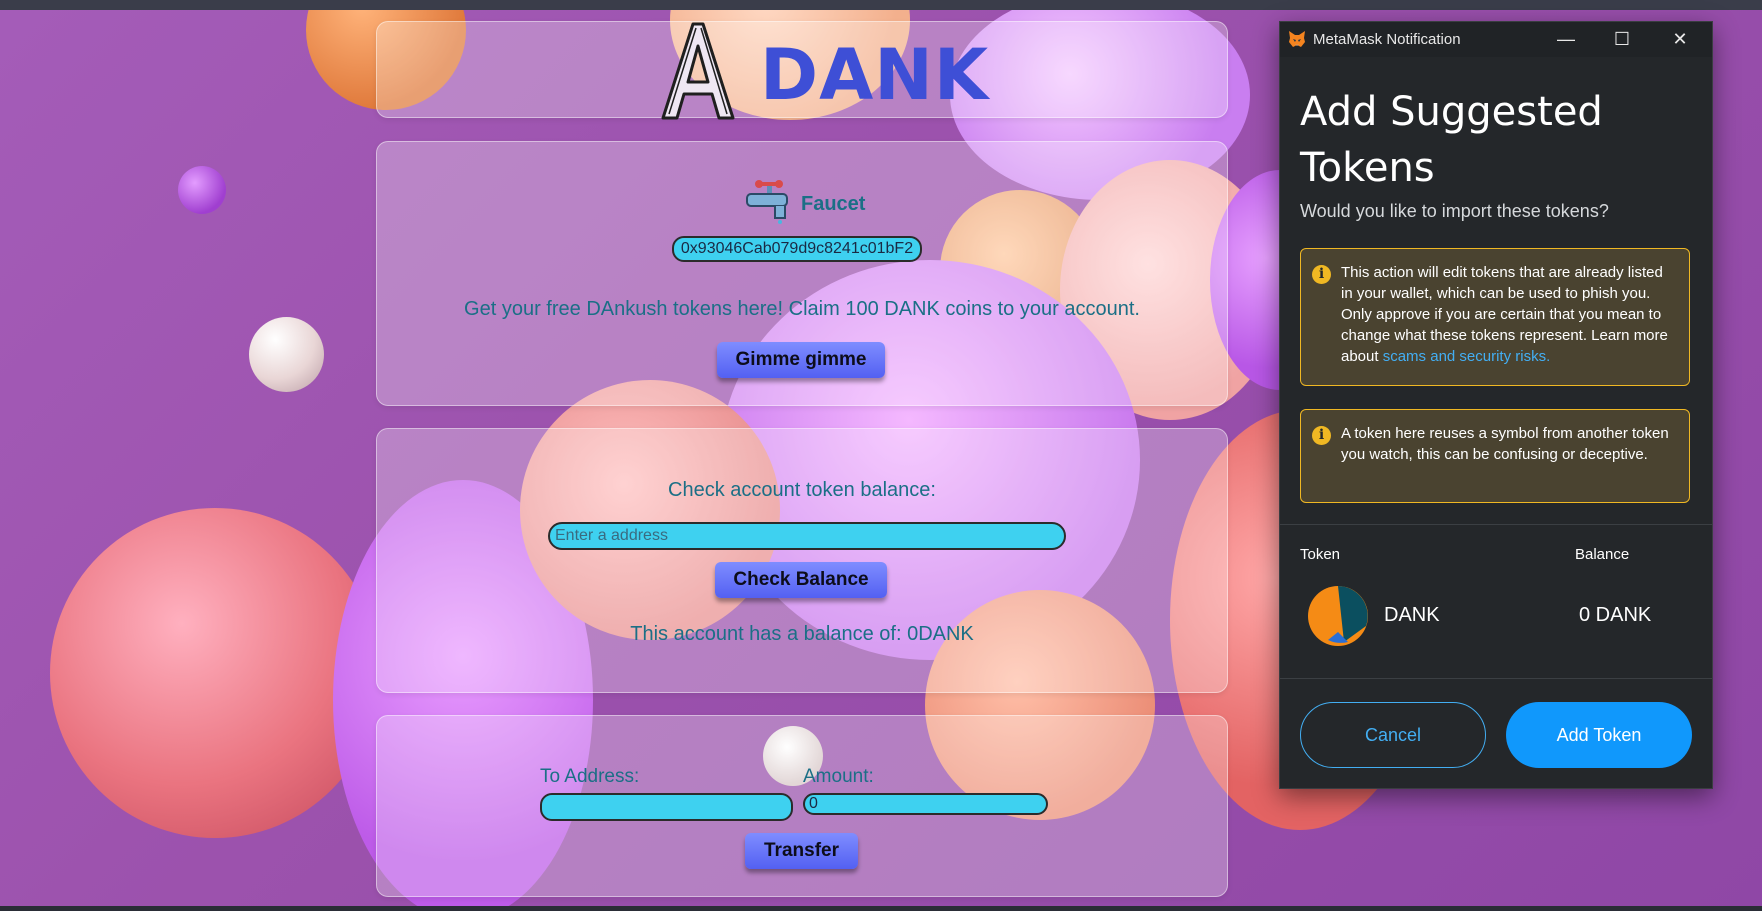  What do you see at coordinates (698, 71) in the screenshot?
I see `logo-a-icon` at bounding box center [698, 71].